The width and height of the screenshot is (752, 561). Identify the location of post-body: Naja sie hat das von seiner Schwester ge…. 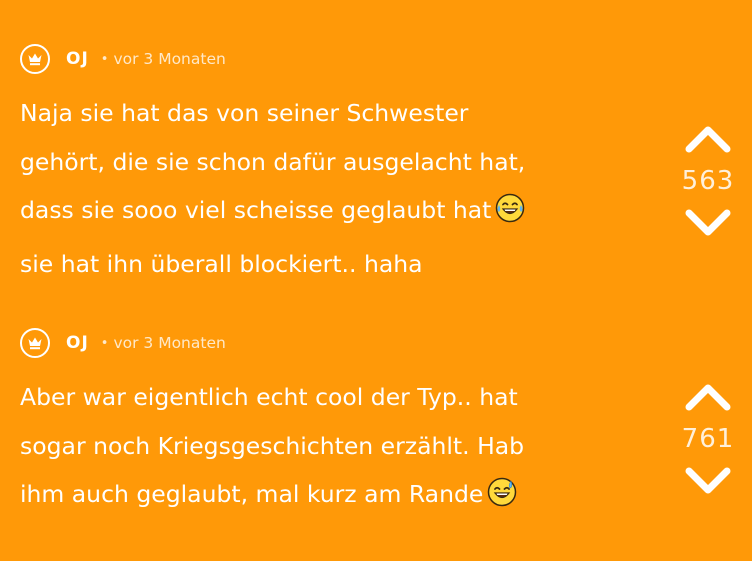
(273, 161).